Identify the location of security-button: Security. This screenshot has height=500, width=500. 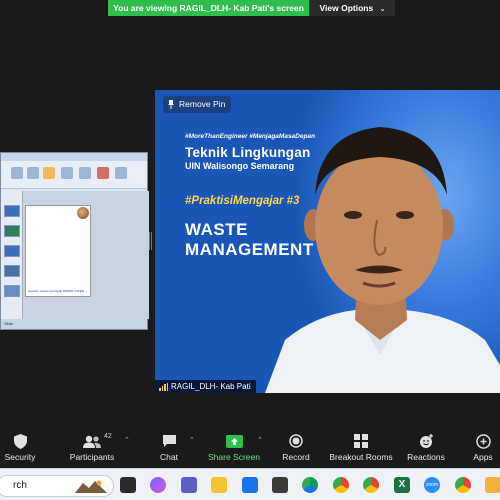
(20, 447).